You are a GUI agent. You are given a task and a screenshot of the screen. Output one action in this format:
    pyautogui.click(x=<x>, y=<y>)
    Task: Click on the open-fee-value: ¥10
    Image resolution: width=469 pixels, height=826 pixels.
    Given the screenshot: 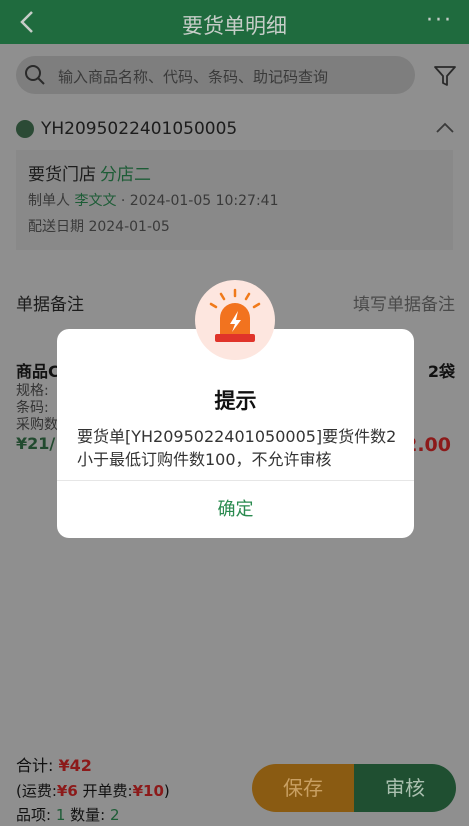 What is the action you would take?
    pyautogui.click(x=148, y=791)
    